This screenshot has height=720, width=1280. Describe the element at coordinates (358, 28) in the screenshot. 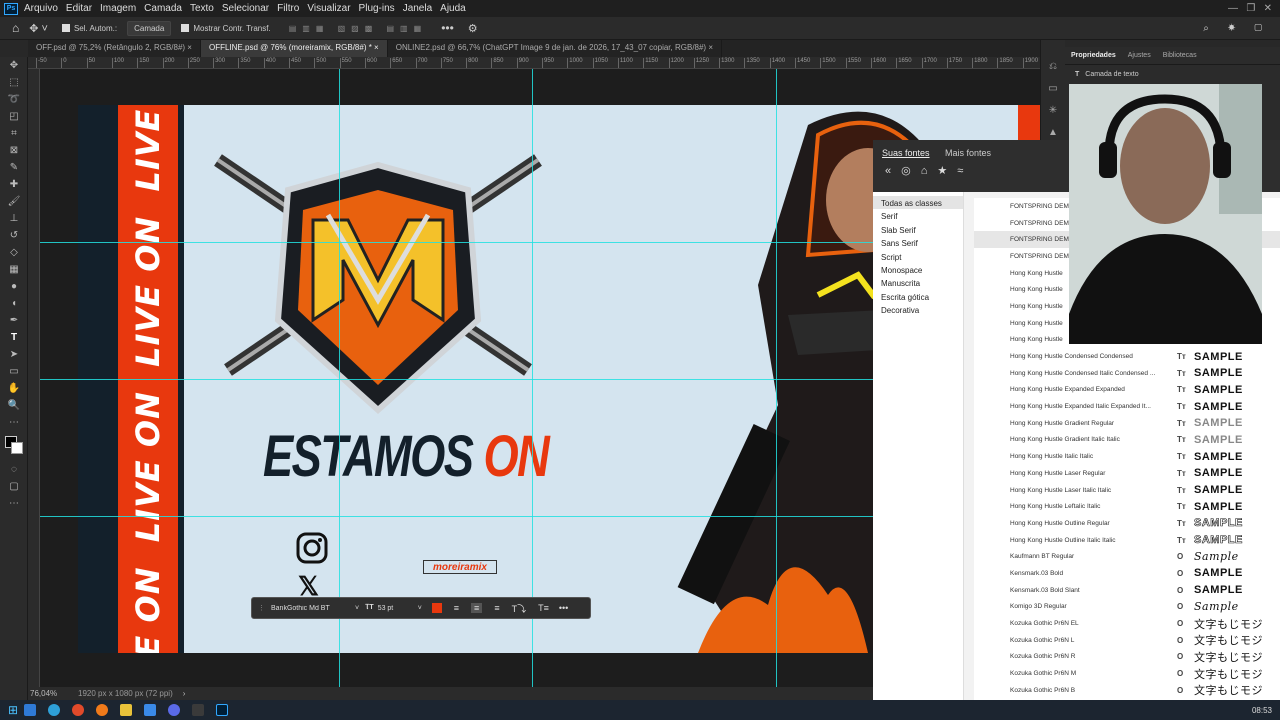

I see `align-icons: ▤▥▦ ▧▨▩ ▤▥▦` at that location.